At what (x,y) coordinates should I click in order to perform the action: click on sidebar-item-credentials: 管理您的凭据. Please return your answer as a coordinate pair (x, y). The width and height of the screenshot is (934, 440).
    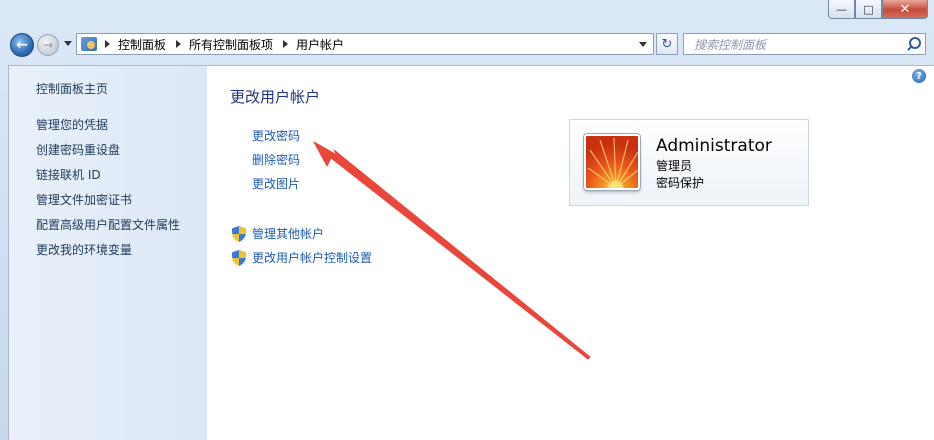
    Looking at the image, I should click on (72, 124).